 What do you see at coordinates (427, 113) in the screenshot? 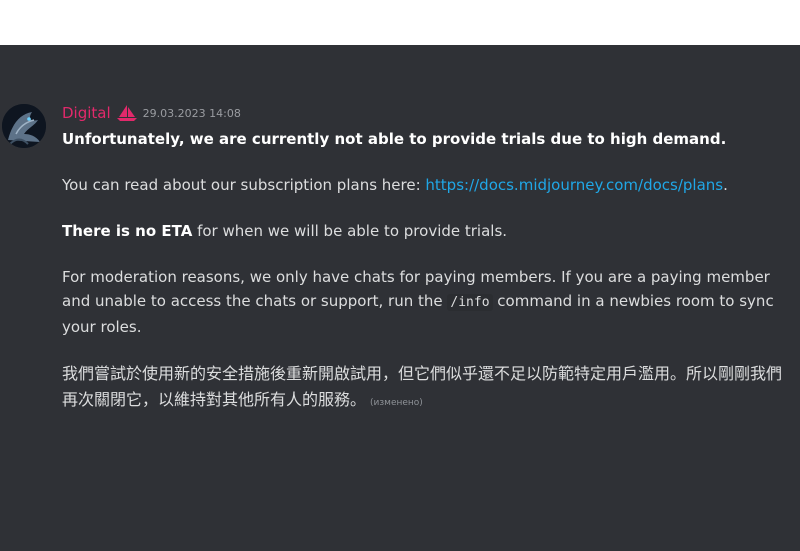
I see `message-header: Digital 29.03.2023 14:08` at bounding box center [427, 113].